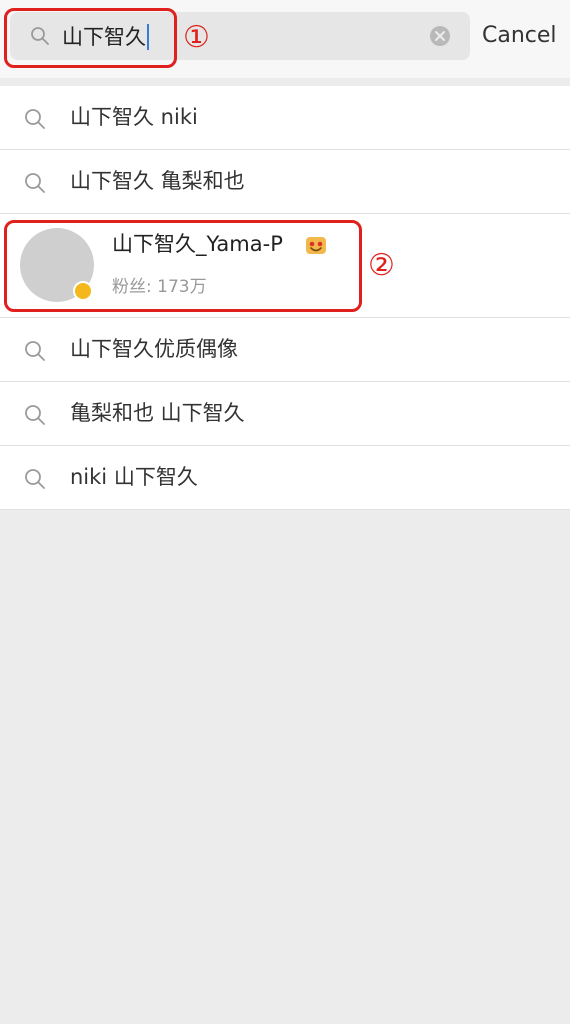 This screenshot has width=570, height=1024. What do you see at coordinates (440, 36) in the screenshot?
I see `clear-icon` at bounding box center [440, 36].